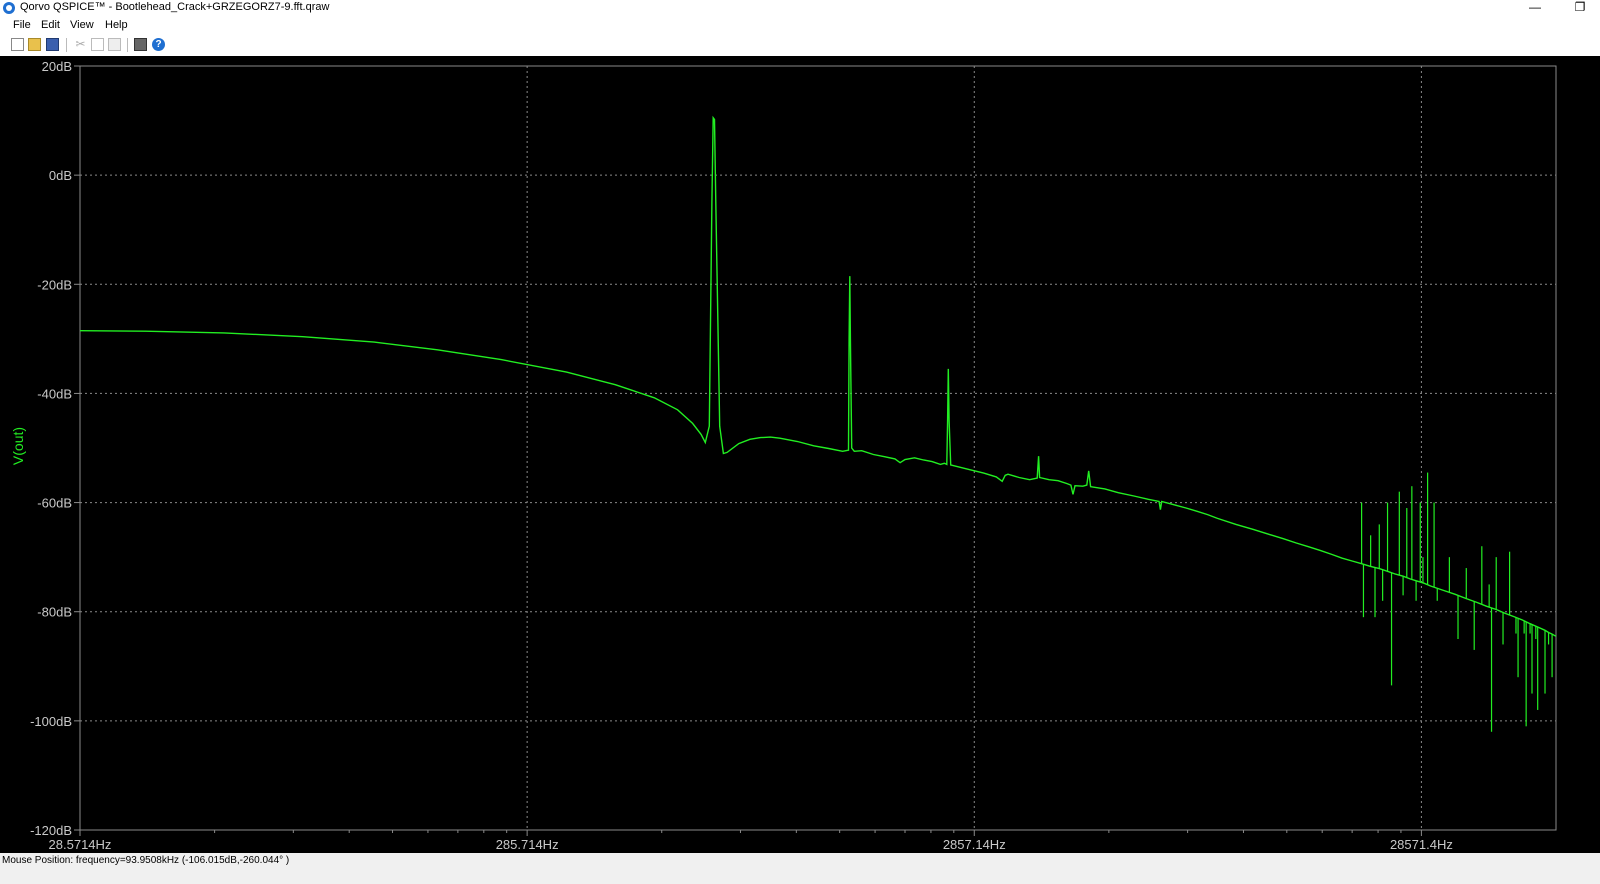 This screenshot has width=1600, height=884. What do you see at coordinates (1421, 844) in the screenshot?
I see `x-tick-label: 28571.4Hz` at bounding box center [1421, 844].